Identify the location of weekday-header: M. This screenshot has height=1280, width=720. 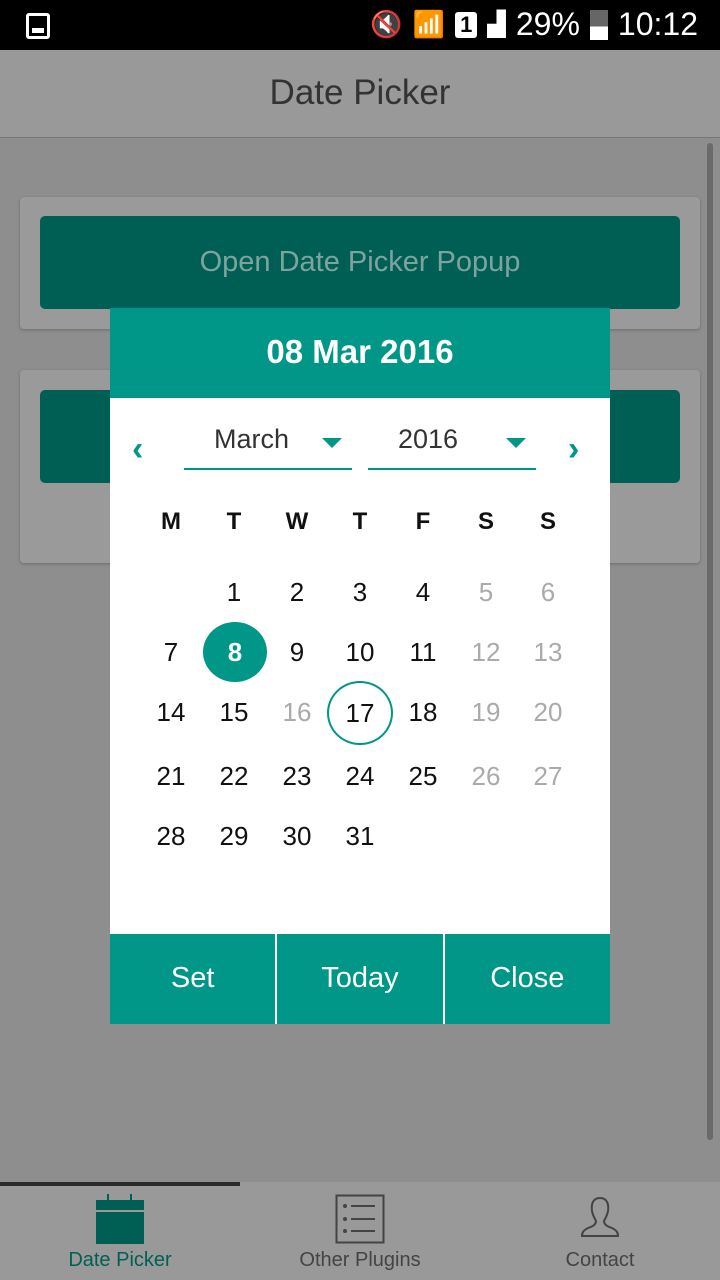
(171, 521).